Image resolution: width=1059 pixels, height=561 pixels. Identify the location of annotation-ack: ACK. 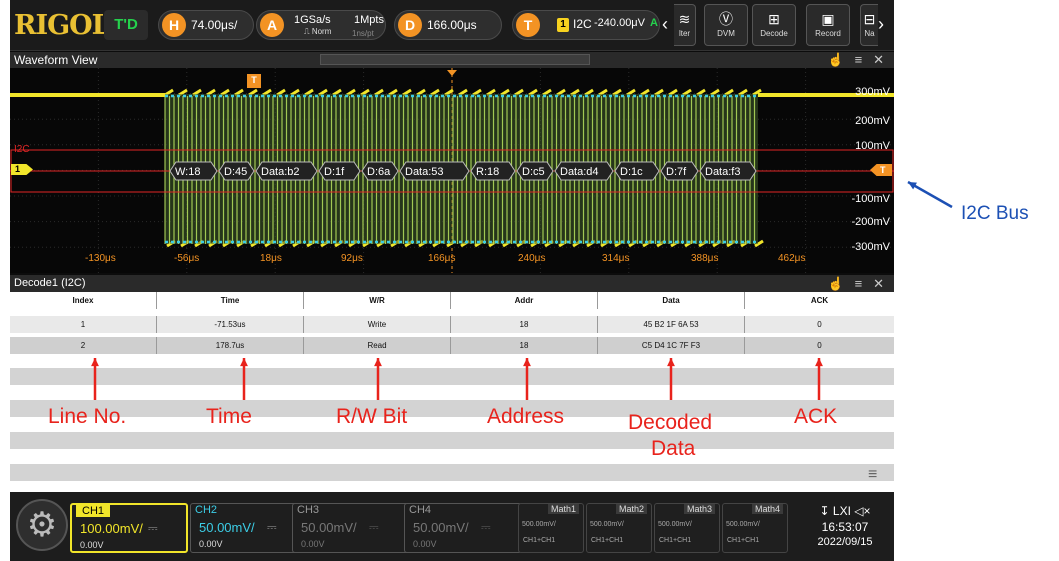
(816, 416).